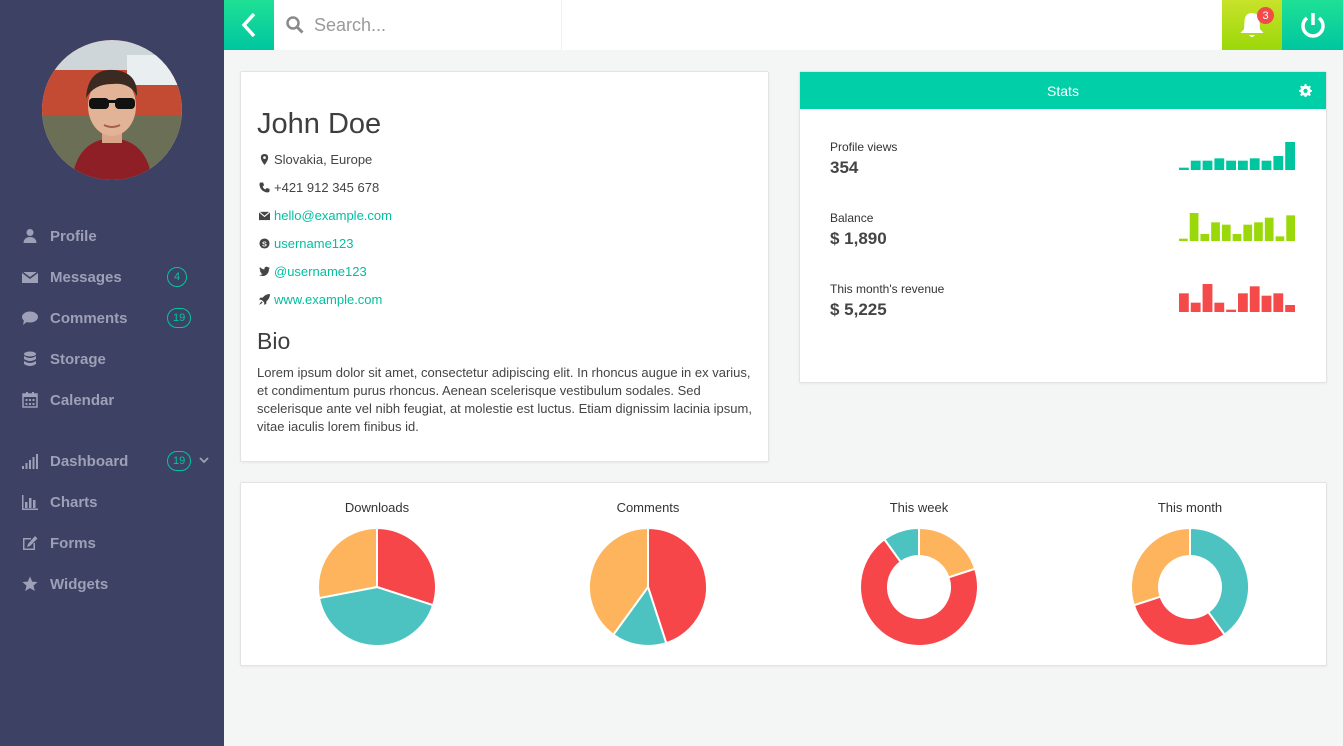  Describe the element at coordinates (783, 25) in the screenshot. I see `topbar: 3` at that location.